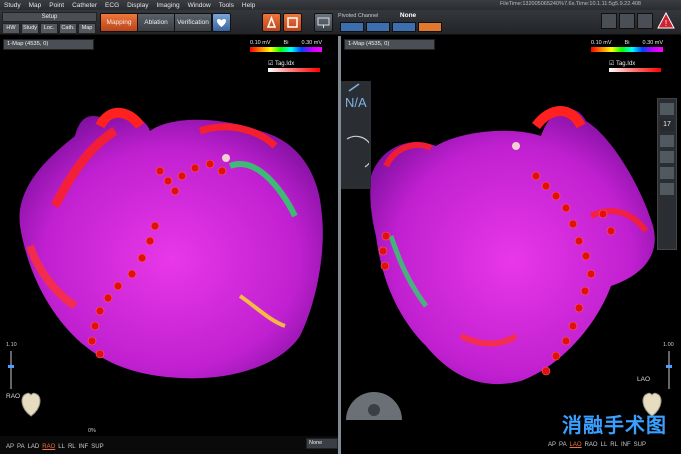 Image resolution: width=681 pixels, height=454 pixels. What do you see at coordinates (112, 5) in the screenshot?
I see `menu-item-ecg: ECG` at bounding box center [112, 5].